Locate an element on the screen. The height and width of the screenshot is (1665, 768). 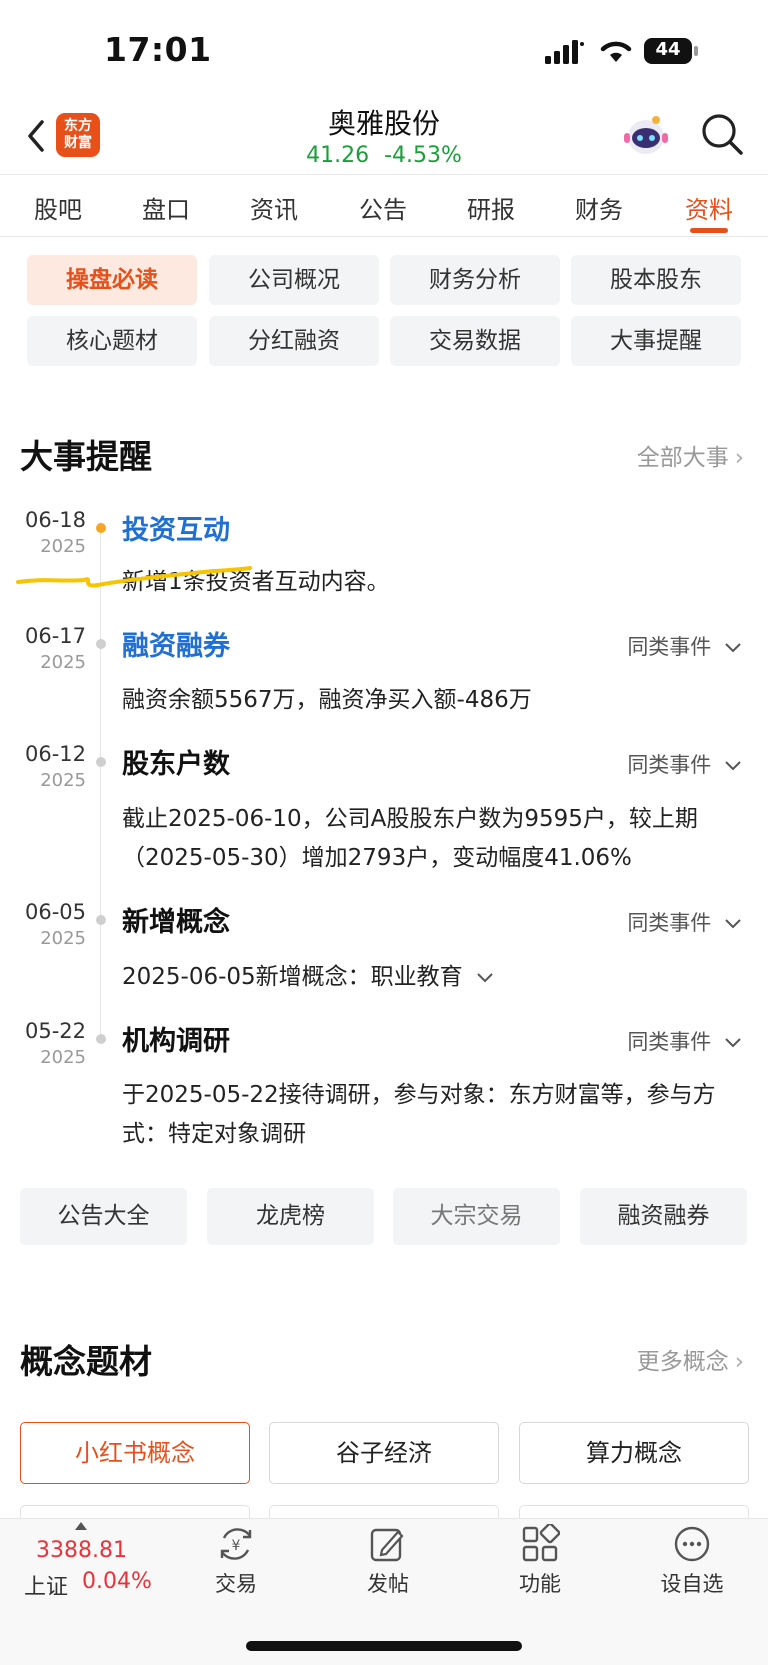
more-concepts-label: 更多概念 is located at coordinates (682, 1362).